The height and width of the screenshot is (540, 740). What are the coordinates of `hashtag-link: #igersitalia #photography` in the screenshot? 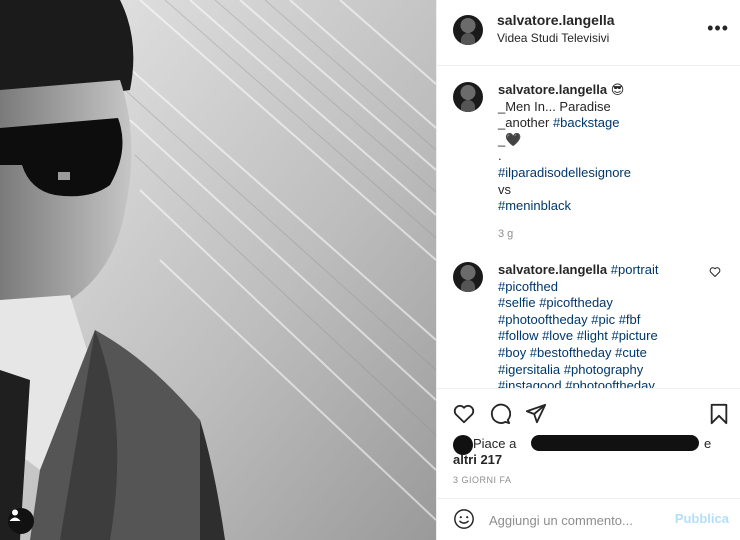 It's located at (603, 370).